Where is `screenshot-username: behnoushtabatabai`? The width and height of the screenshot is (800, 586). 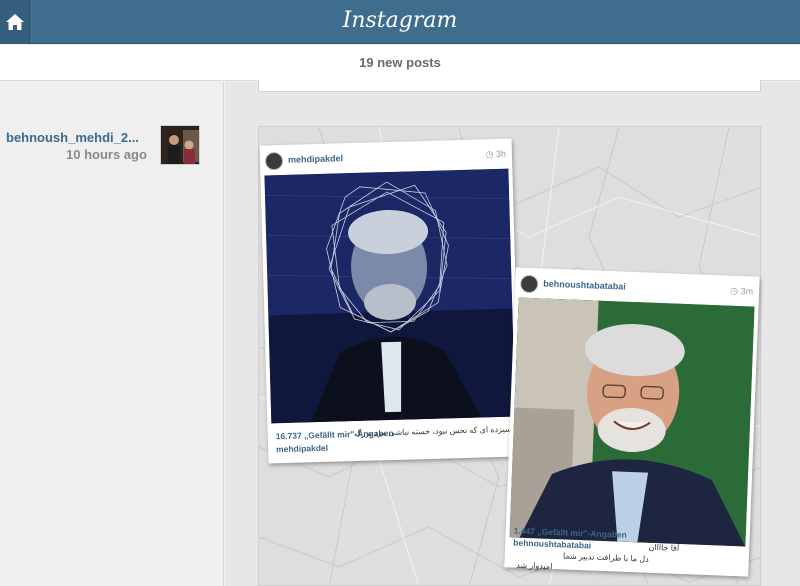
screenshot-username: behnoushtabatabai is located at coordinates (584, 285).